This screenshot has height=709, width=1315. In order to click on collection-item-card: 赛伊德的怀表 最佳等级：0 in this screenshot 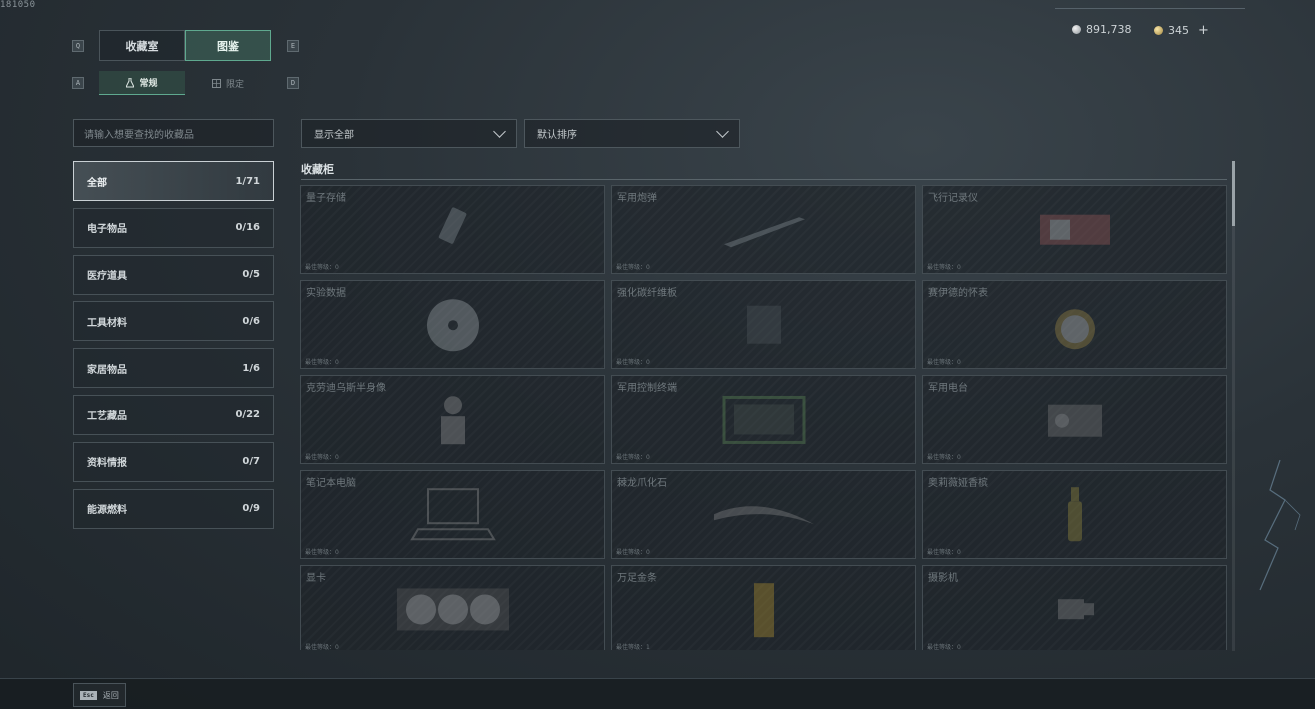, I will do `click(1074, 324)`.